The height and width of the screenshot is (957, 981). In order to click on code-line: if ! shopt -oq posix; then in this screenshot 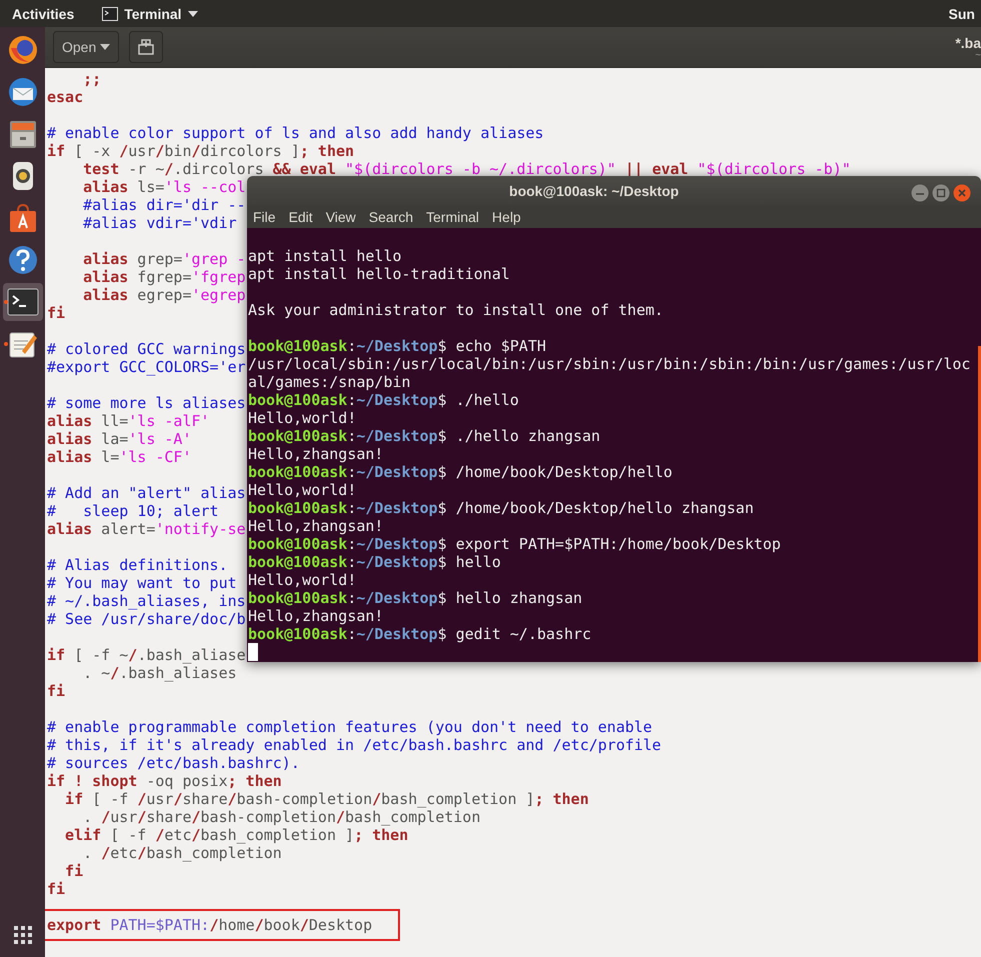, I will do `click(164, 781)`.